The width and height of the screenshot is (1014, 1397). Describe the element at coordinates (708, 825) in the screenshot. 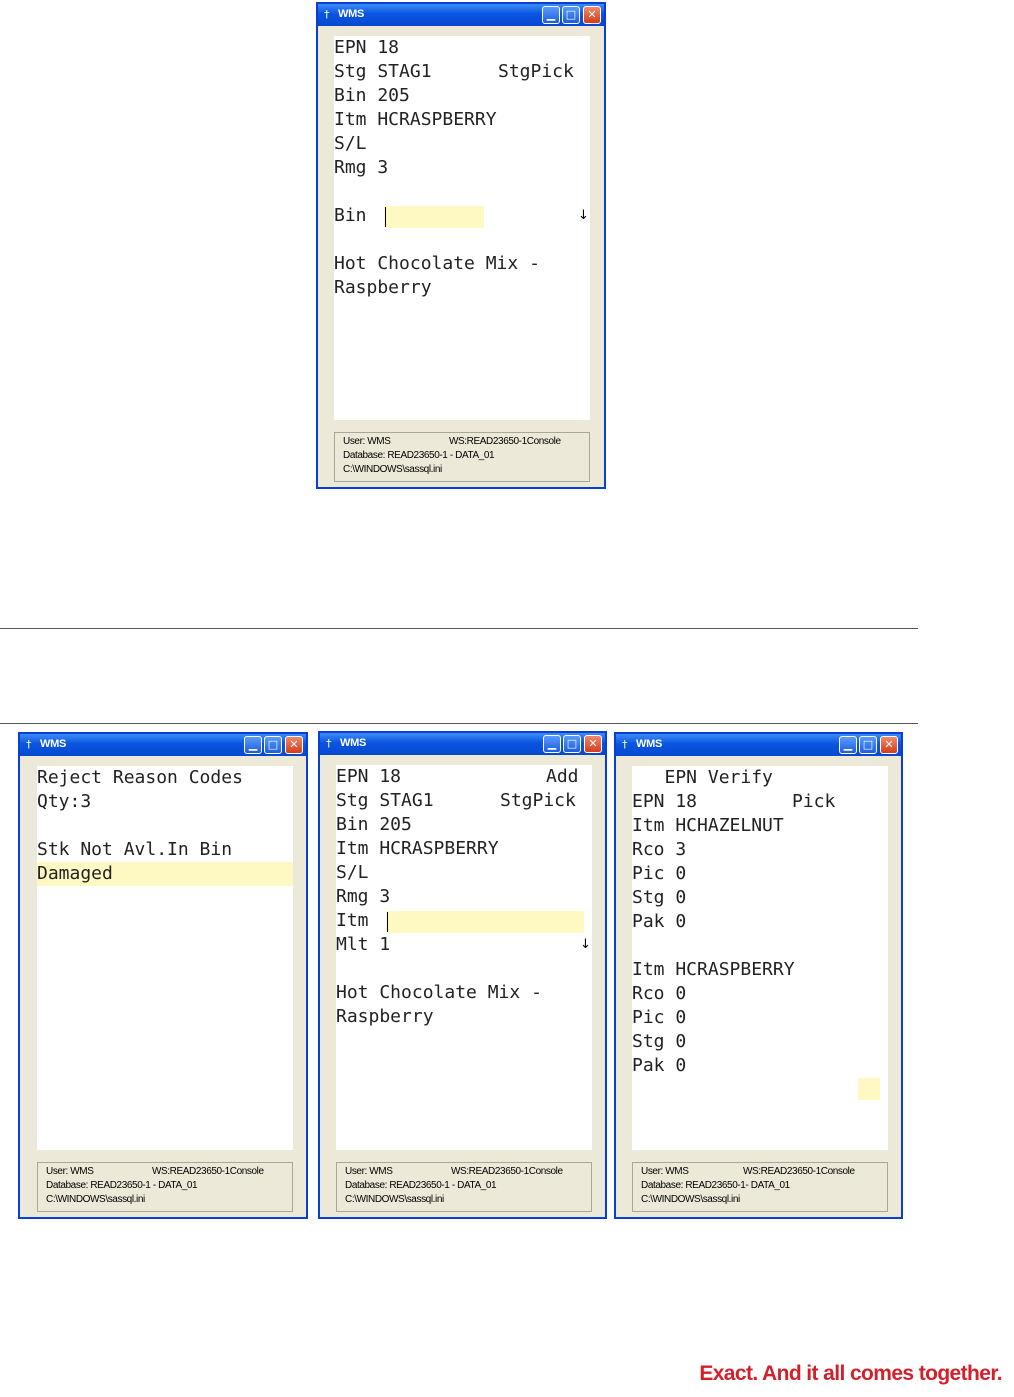

I see `item-line: Itm HCHAZELNUT` at that location.